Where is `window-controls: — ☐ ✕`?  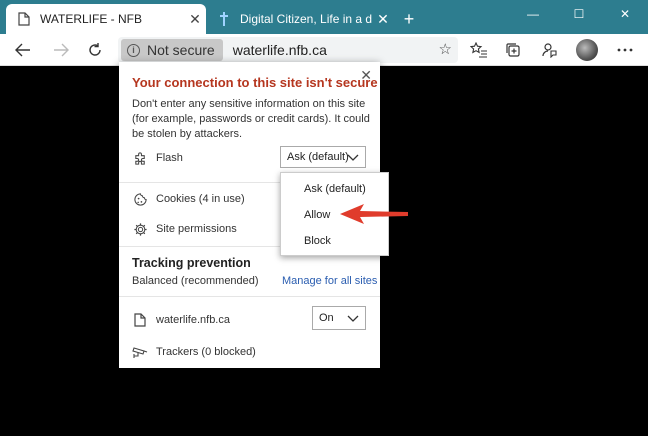 window-controls: — ☐ ✕ is located at coordinates (579, 14).